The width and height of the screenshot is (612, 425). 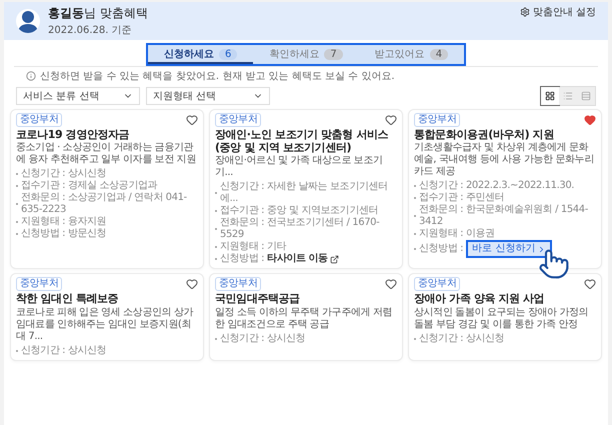 I want to click on card-title: 장애인·노인 보조기기 맞춤형 서비스 (중앙 및 지역 보조기기센터), so click(x=302, y=141).